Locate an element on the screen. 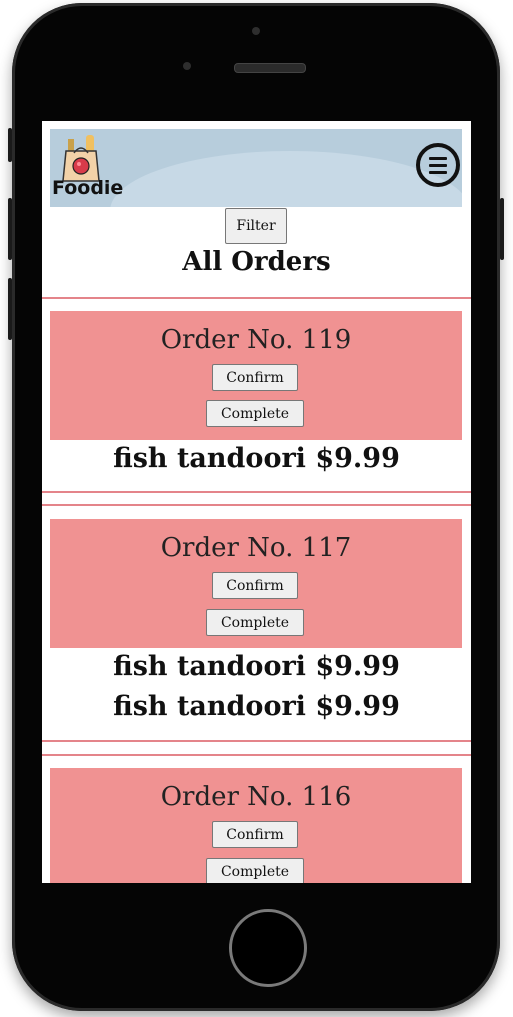  mute-switch is located at coordinates (10, 145).